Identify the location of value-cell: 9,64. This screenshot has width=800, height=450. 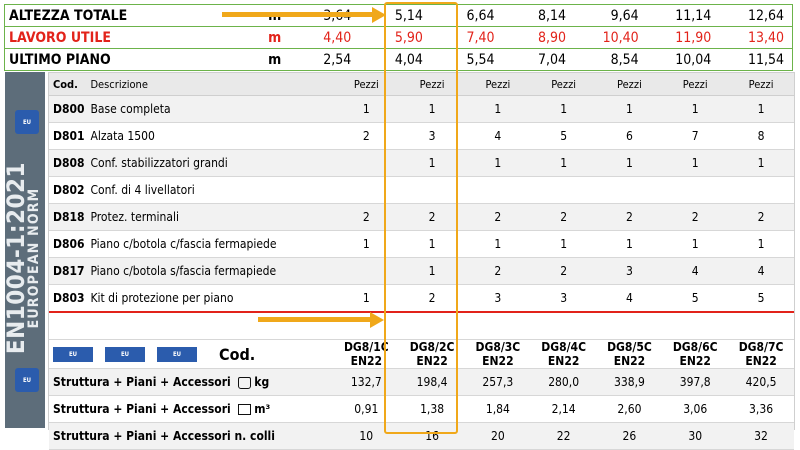
(610, 15).